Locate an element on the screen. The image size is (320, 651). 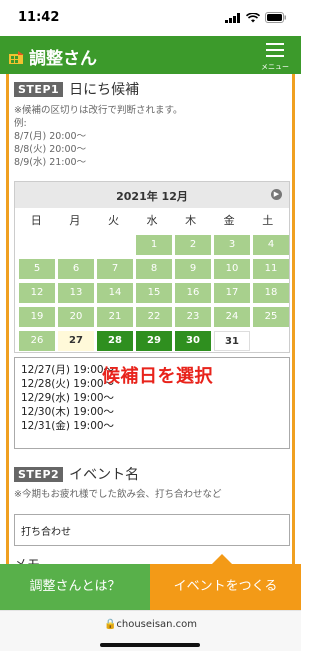
calendar-day: 19 is located at coordinates (37, 317).